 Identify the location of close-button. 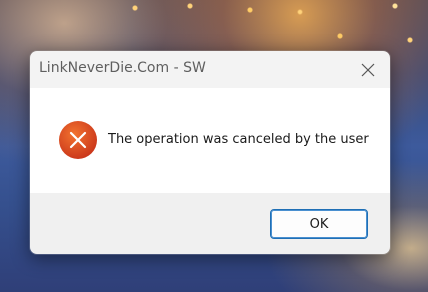
(368, 69).